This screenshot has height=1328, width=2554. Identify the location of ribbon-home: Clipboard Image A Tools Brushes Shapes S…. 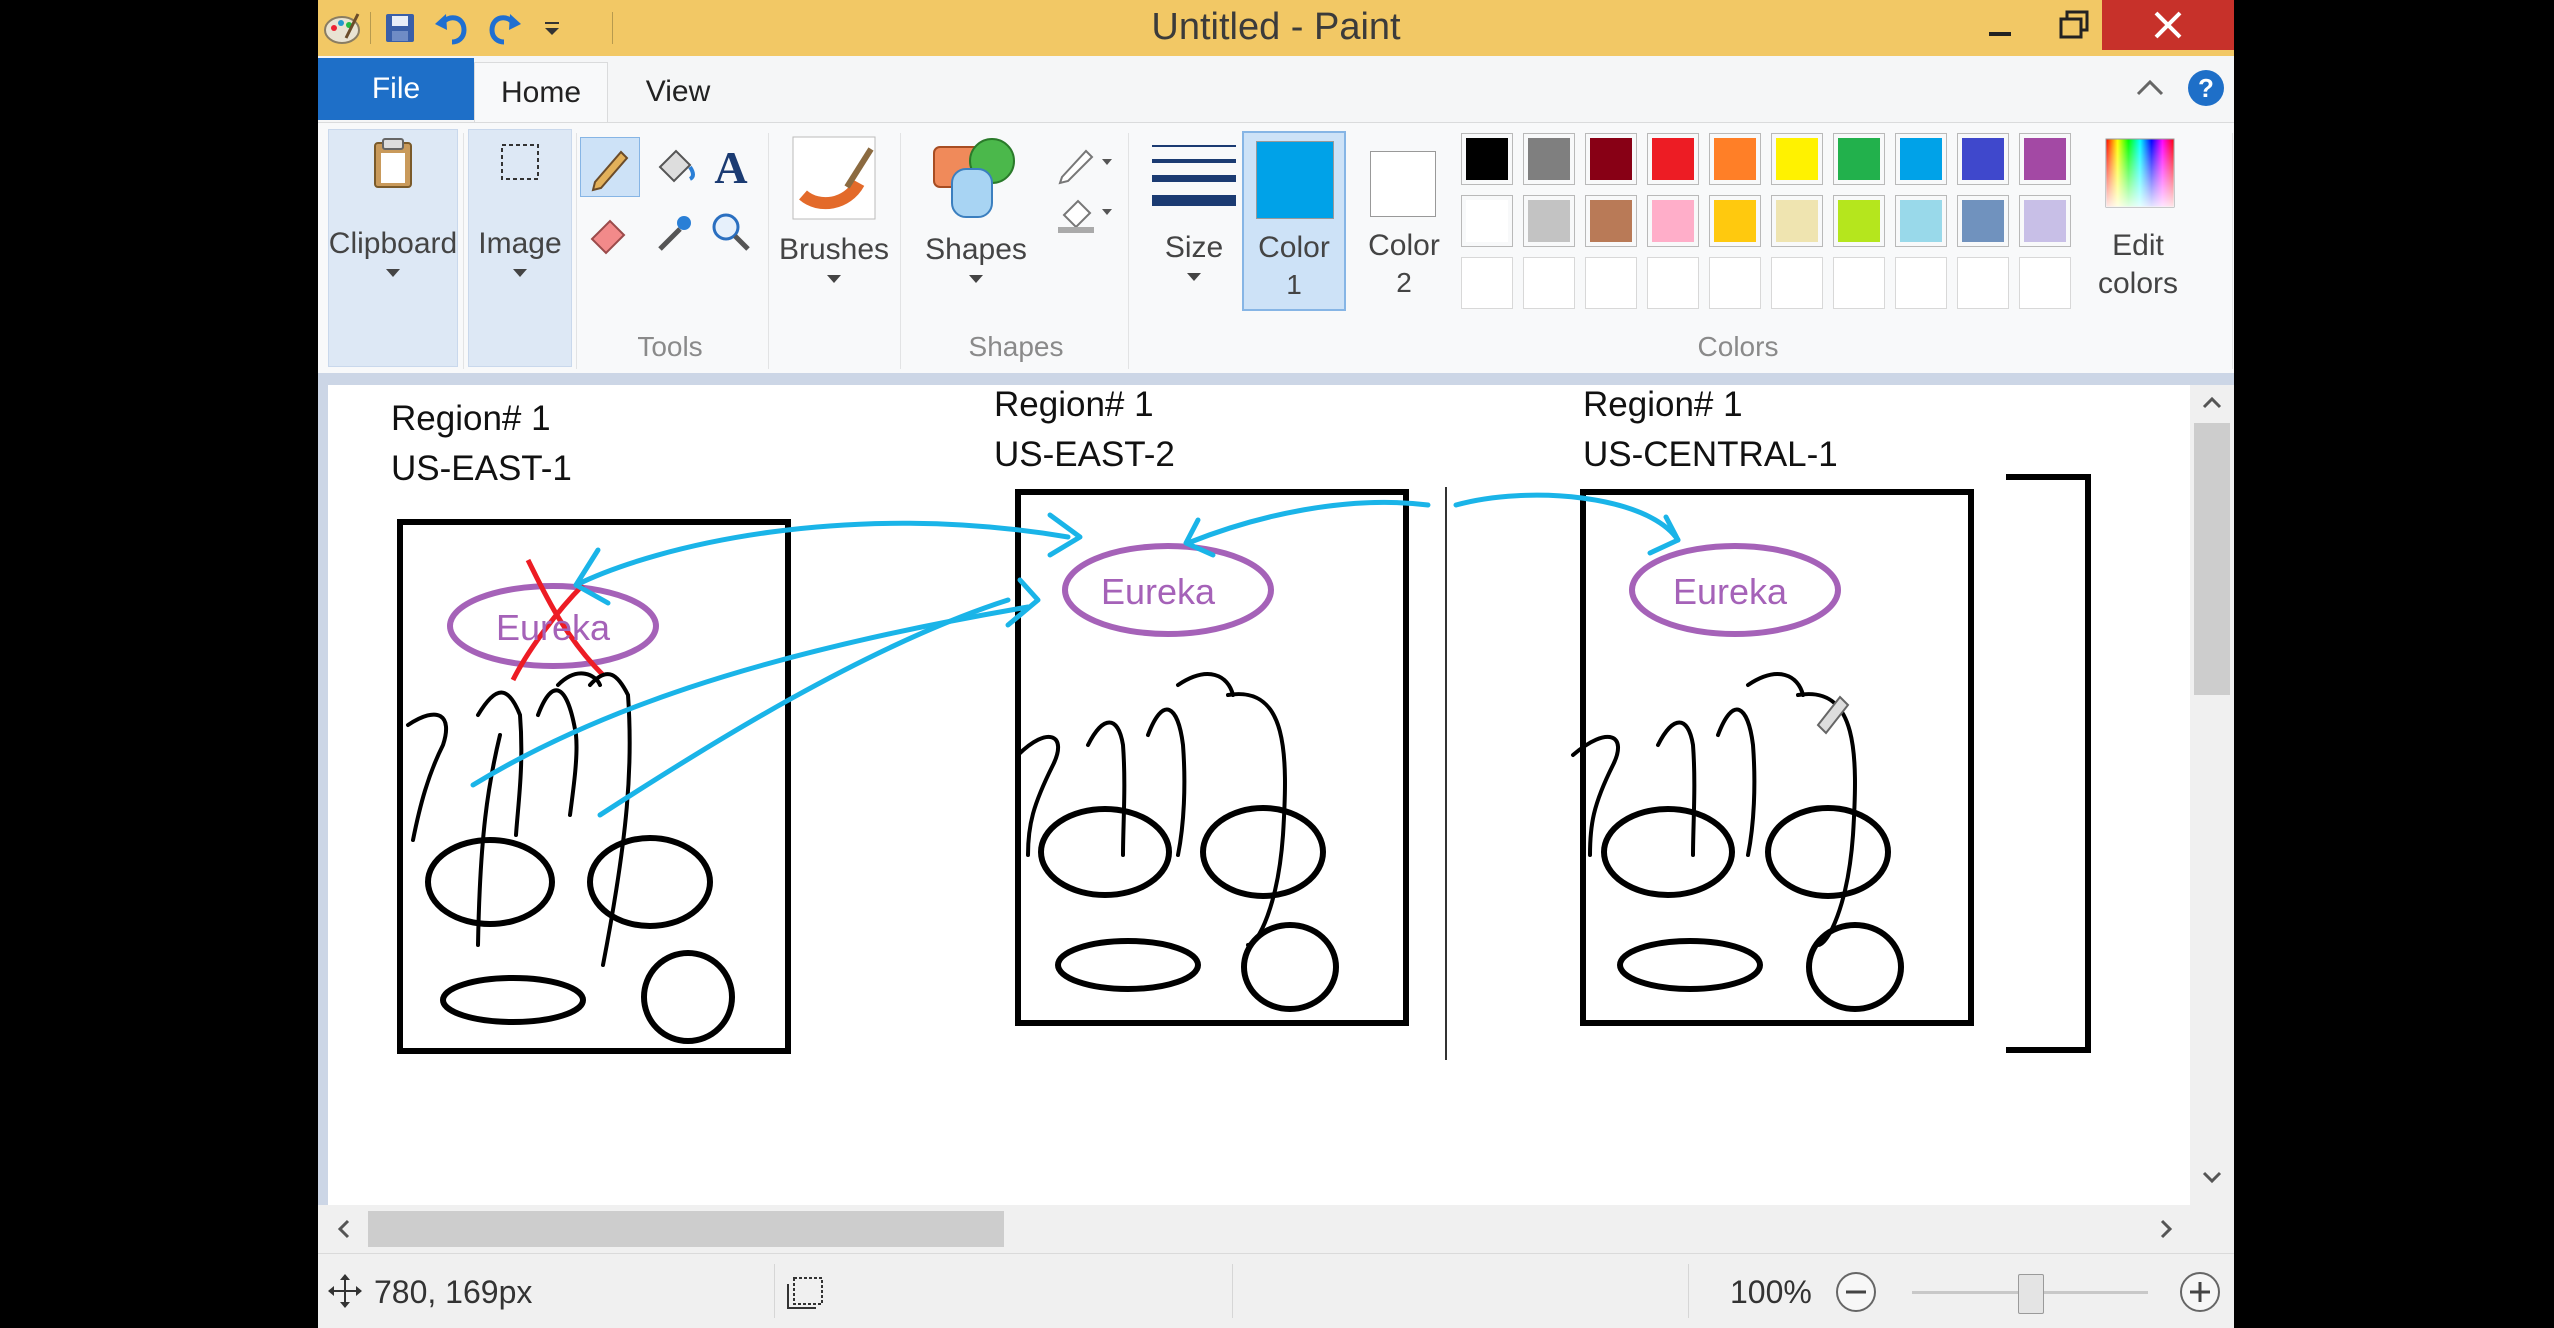
(1276, 248).